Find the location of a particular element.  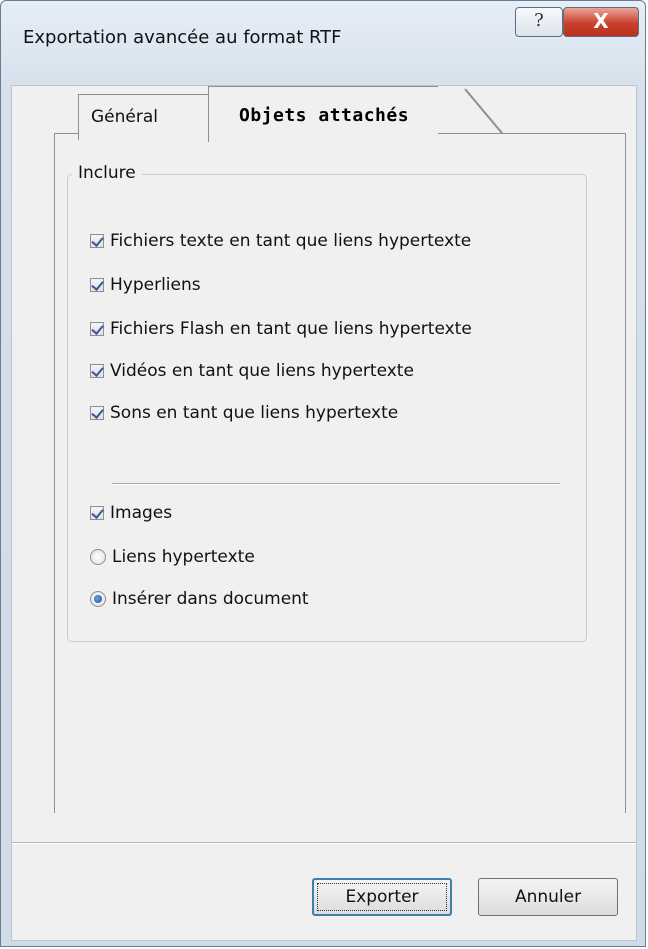

checkbox-videos: Vidéos en tant que liens hypertexte is located at coordinates (252, 371).